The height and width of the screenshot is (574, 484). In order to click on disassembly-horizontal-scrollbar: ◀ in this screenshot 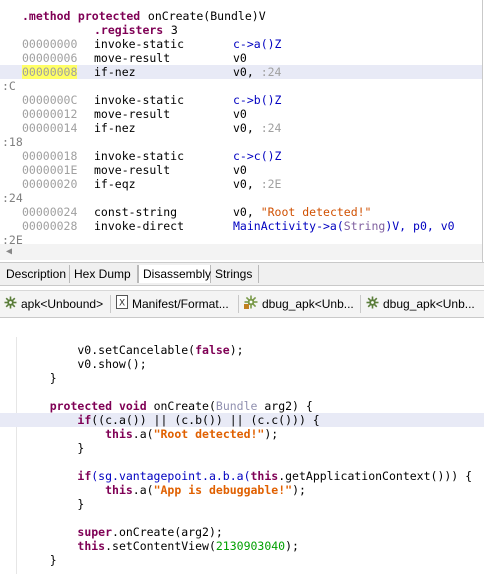, I will do `click(241, 252)`.